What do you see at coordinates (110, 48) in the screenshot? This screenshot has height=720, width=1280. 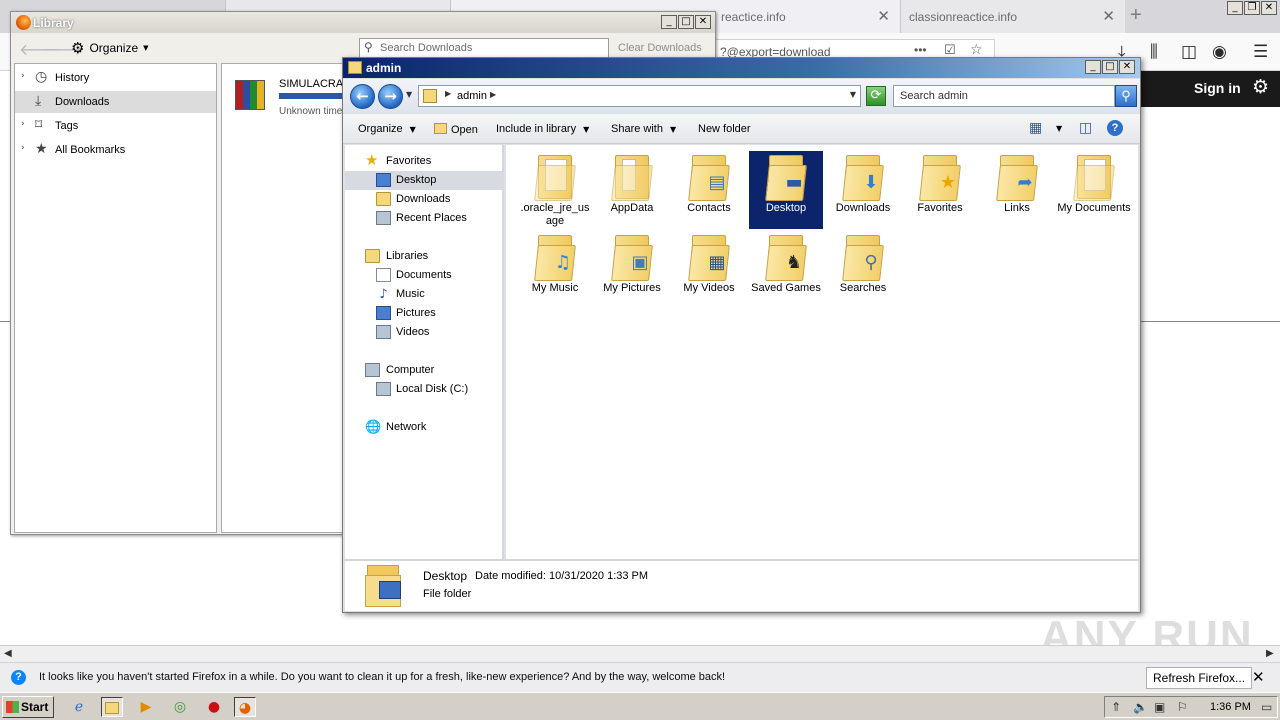 I see `organize-menu: ⚙ Organize ▼` at bounding box center [110, 48].